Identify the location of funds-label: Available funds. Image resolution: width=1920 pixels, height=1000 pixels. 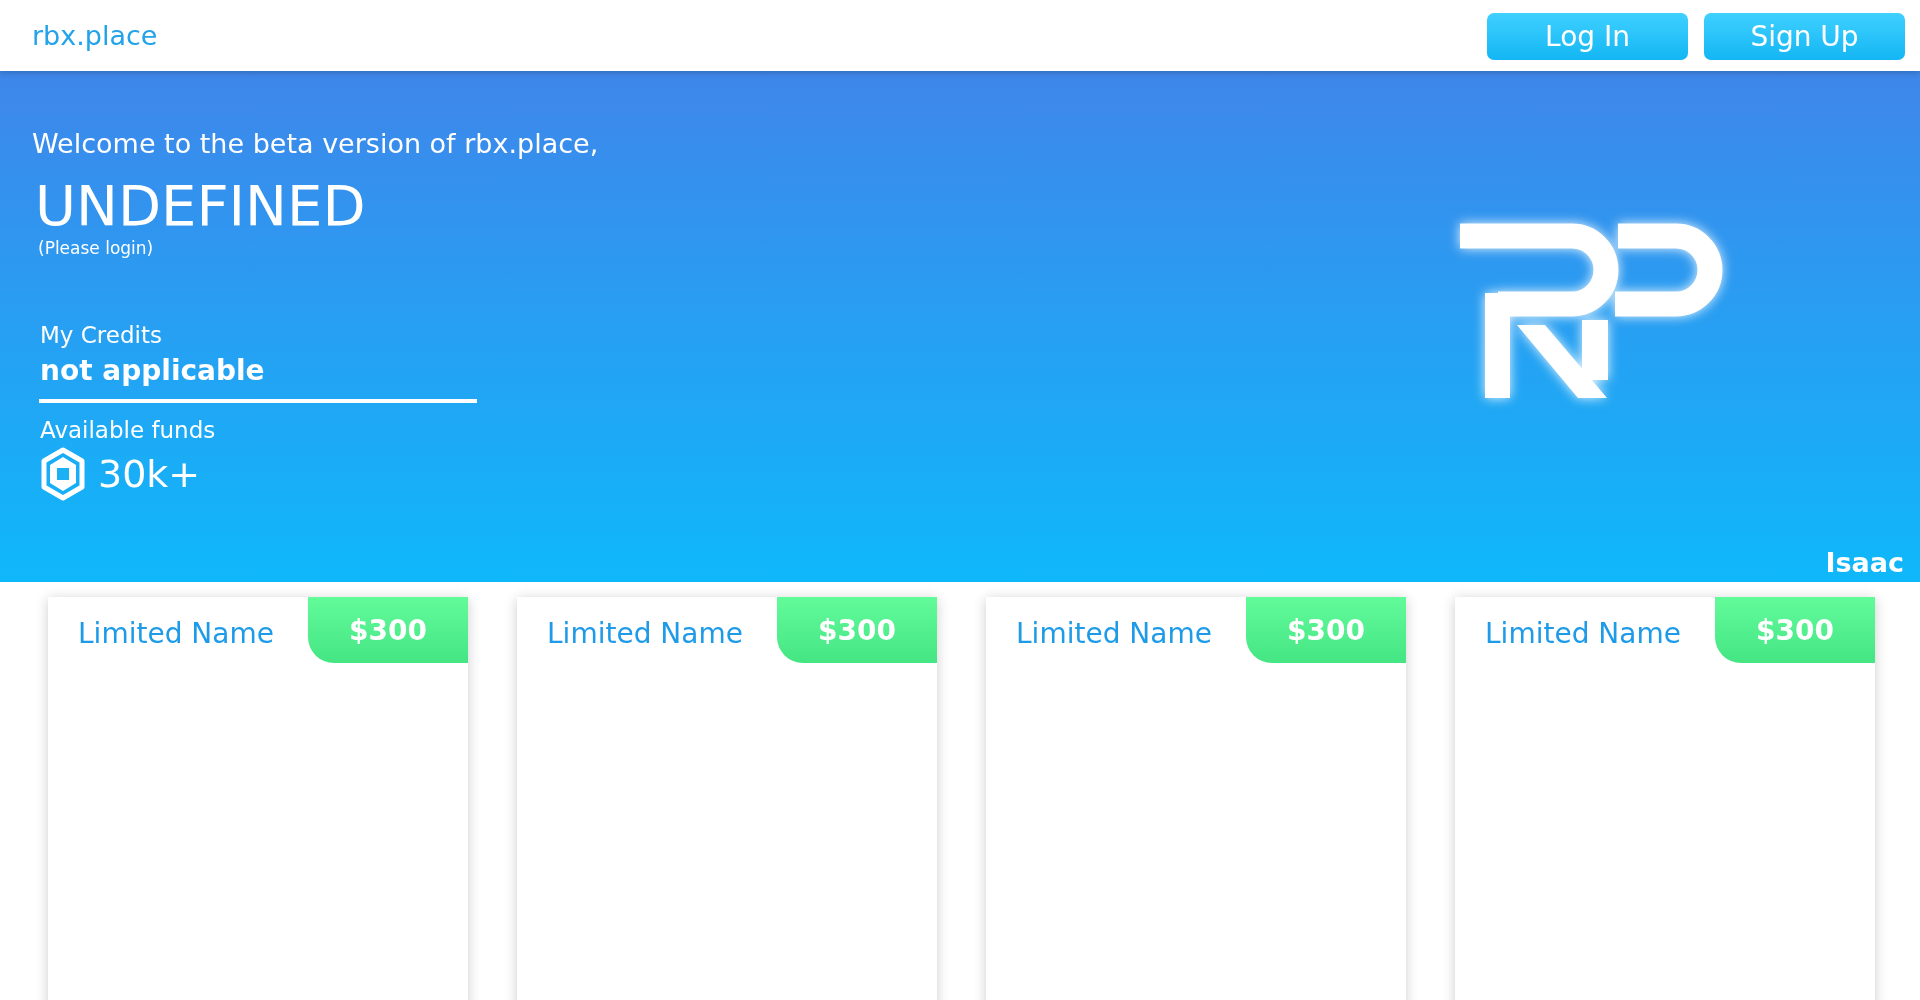
(128, 430).